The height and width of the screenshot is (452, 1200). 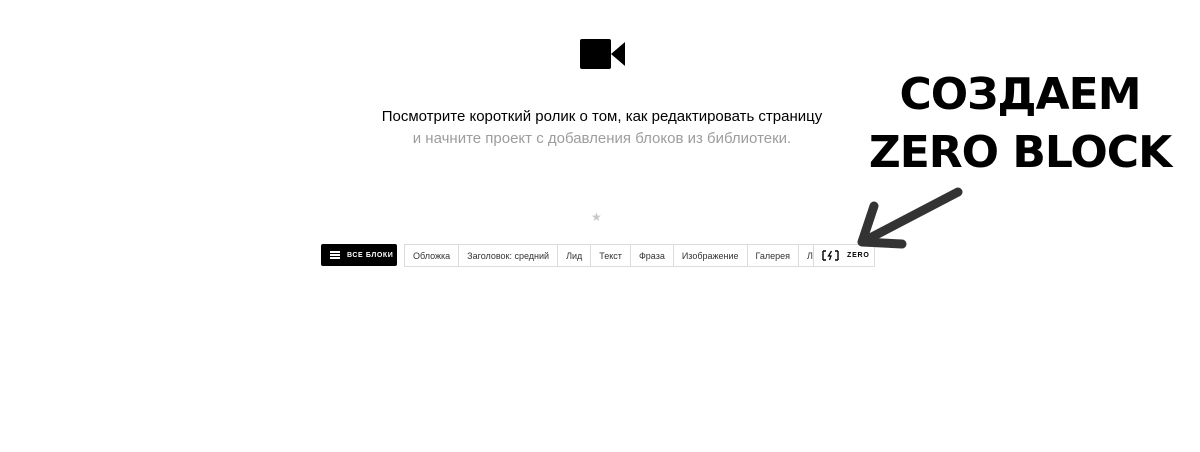 What do you see at coordinates (1020, 152) in the screenshot?
I see `annotation-line-2: ZERO BLOCK` at bounding box center [1020, 152].